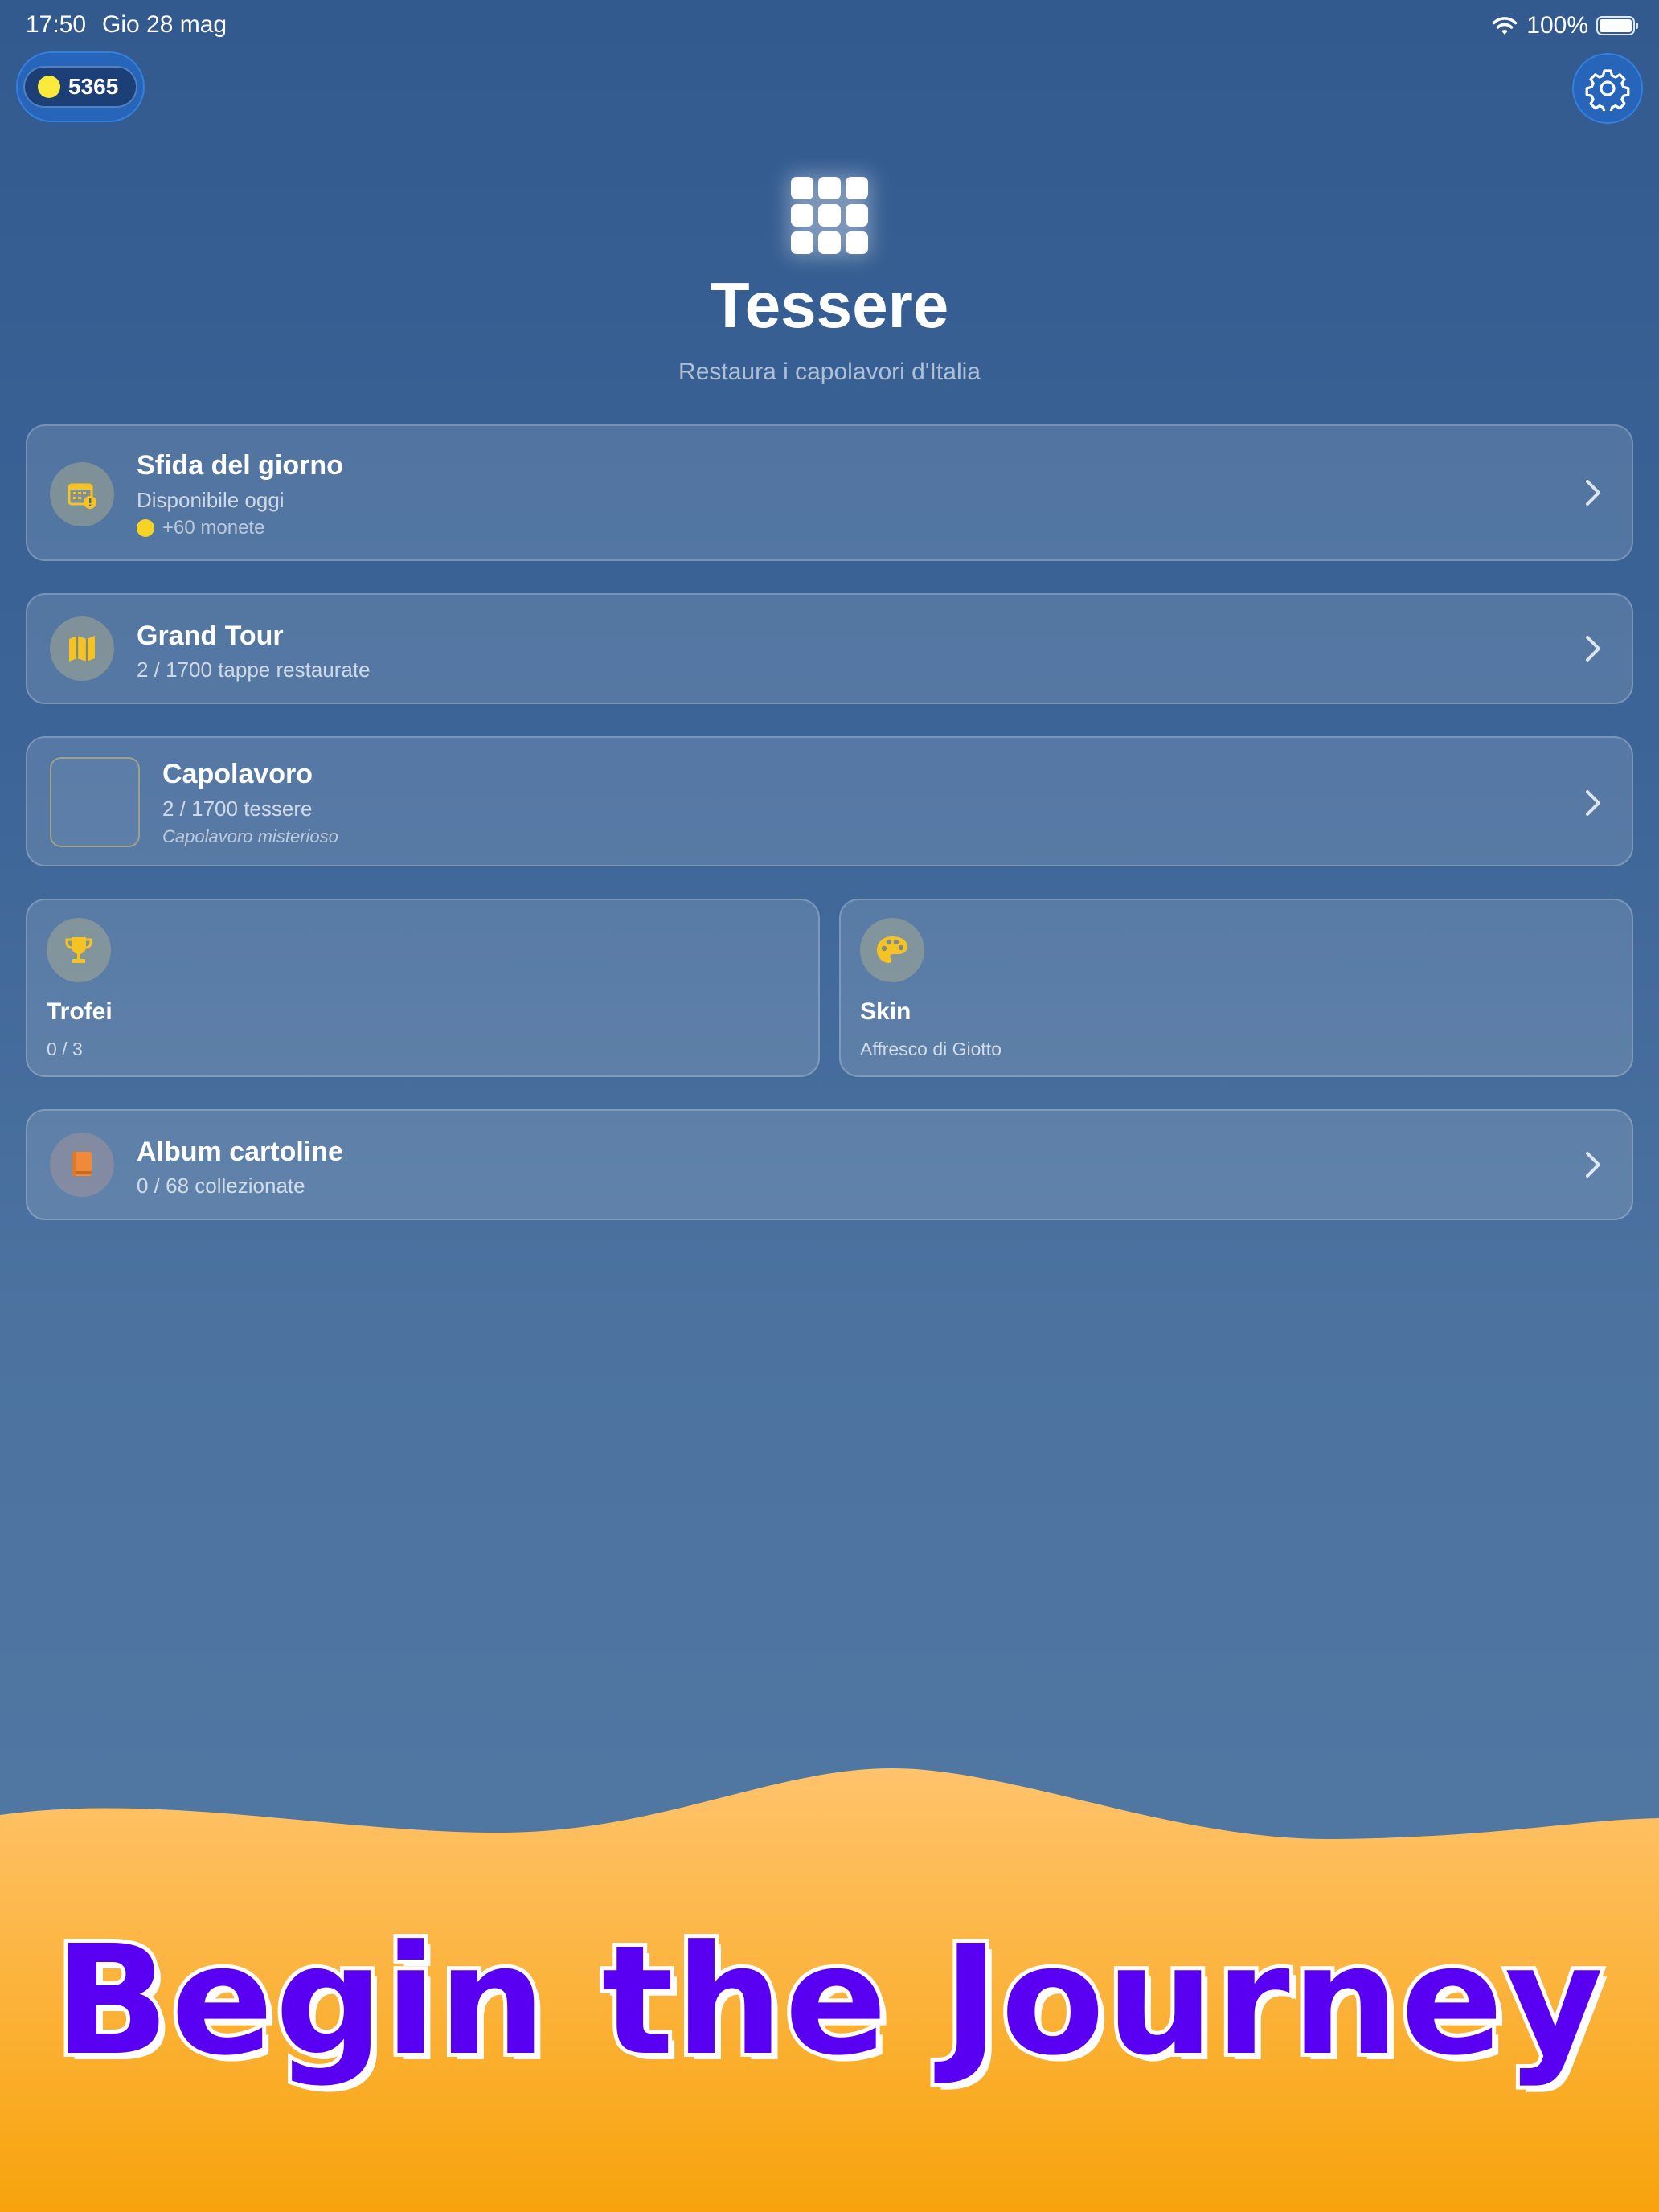 The image size is (1659, 2212). I want to click on trophy-icon, so click(79, 950).